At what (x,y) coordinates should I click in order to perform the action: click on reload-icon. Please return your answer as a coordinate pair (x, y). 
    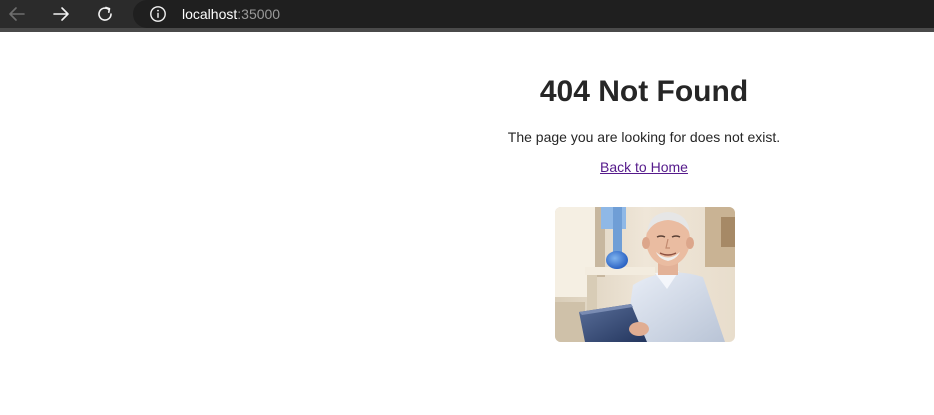
    Looking at the image, I should click on (105, 13).